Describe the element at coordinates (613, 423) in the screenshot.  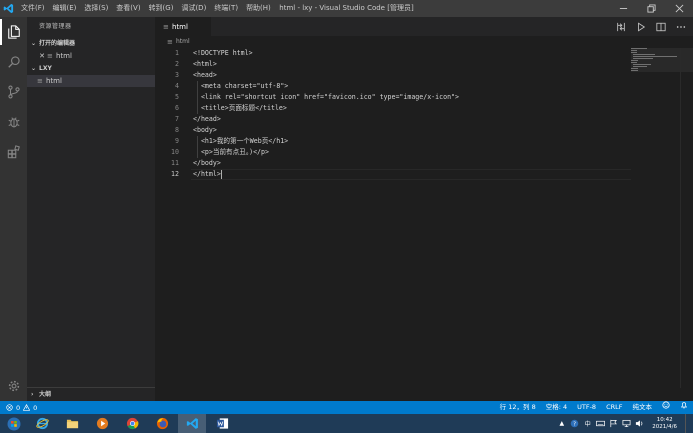
I see `flag-icon` at that location.